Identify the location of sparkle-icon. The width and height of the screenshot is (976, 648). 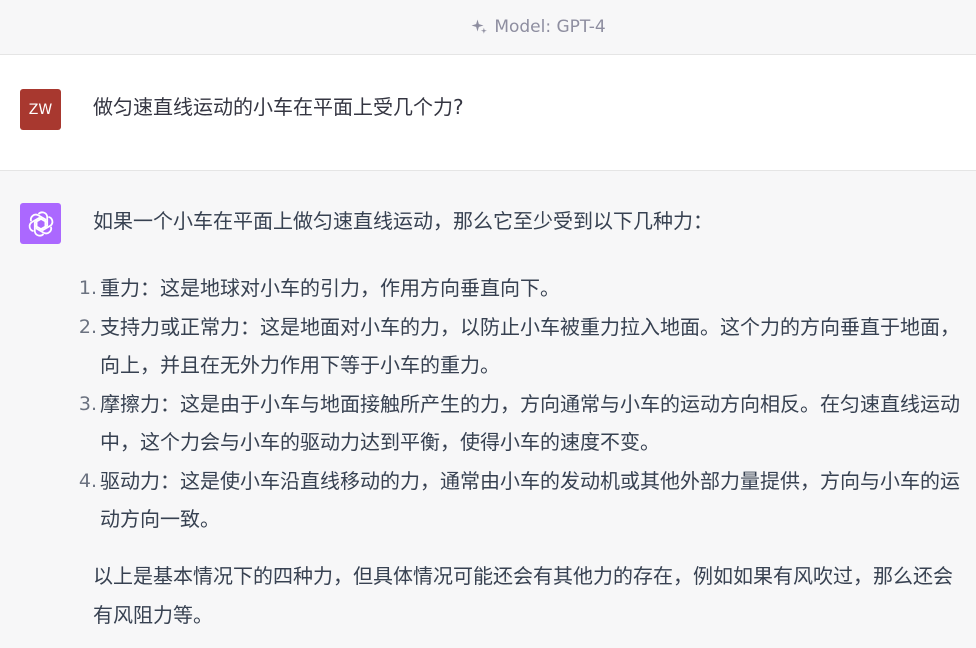
(479, 27).